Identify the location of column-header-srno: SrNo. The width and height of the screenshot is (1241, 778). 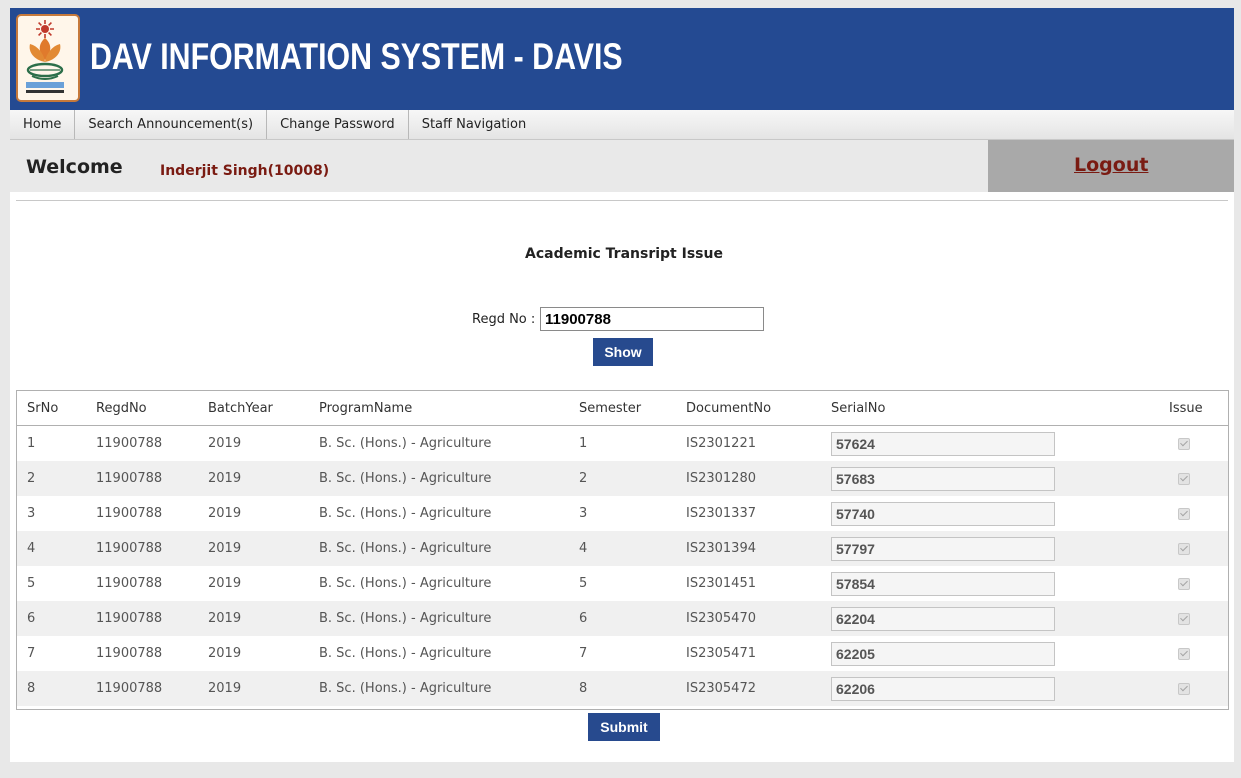
(43, 408).